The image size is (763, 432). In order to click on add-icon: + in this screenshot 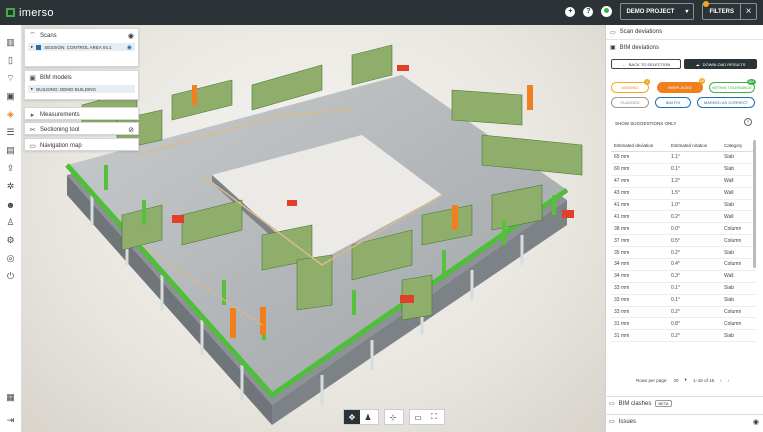, I will do `click(570, 11)`.